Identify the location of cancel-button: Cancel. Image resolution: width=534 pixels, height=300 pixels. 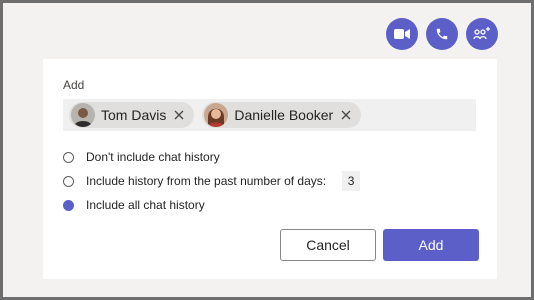
(328, 245).